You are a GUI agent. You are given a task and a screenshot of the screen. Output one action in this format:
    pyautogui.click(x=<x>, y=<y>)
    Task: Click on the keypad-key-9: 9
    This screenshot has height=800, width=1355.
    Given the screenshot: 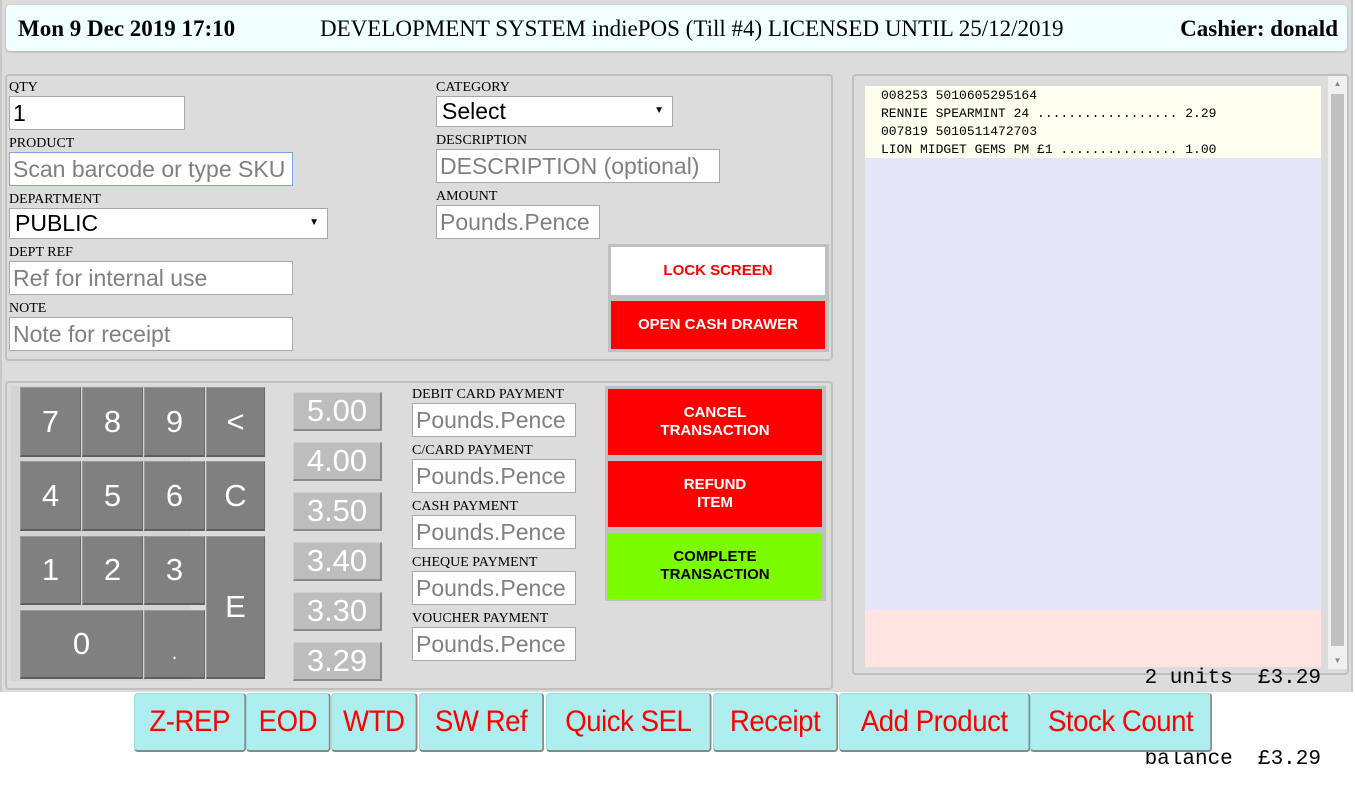 What is the action you would take?
    pyautogui.click(x=174, y=422)
    